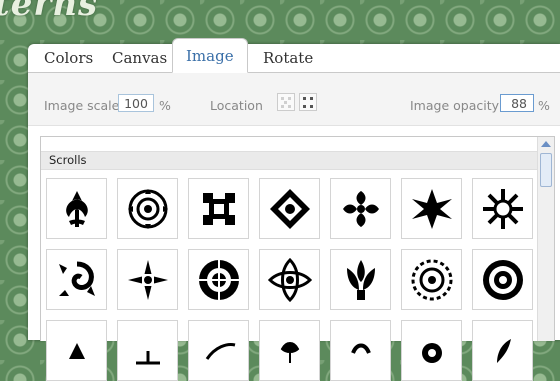  Describe the element at coordinates (68, 58) in the screenshot. I see `tab-colors: Colors` at that location.